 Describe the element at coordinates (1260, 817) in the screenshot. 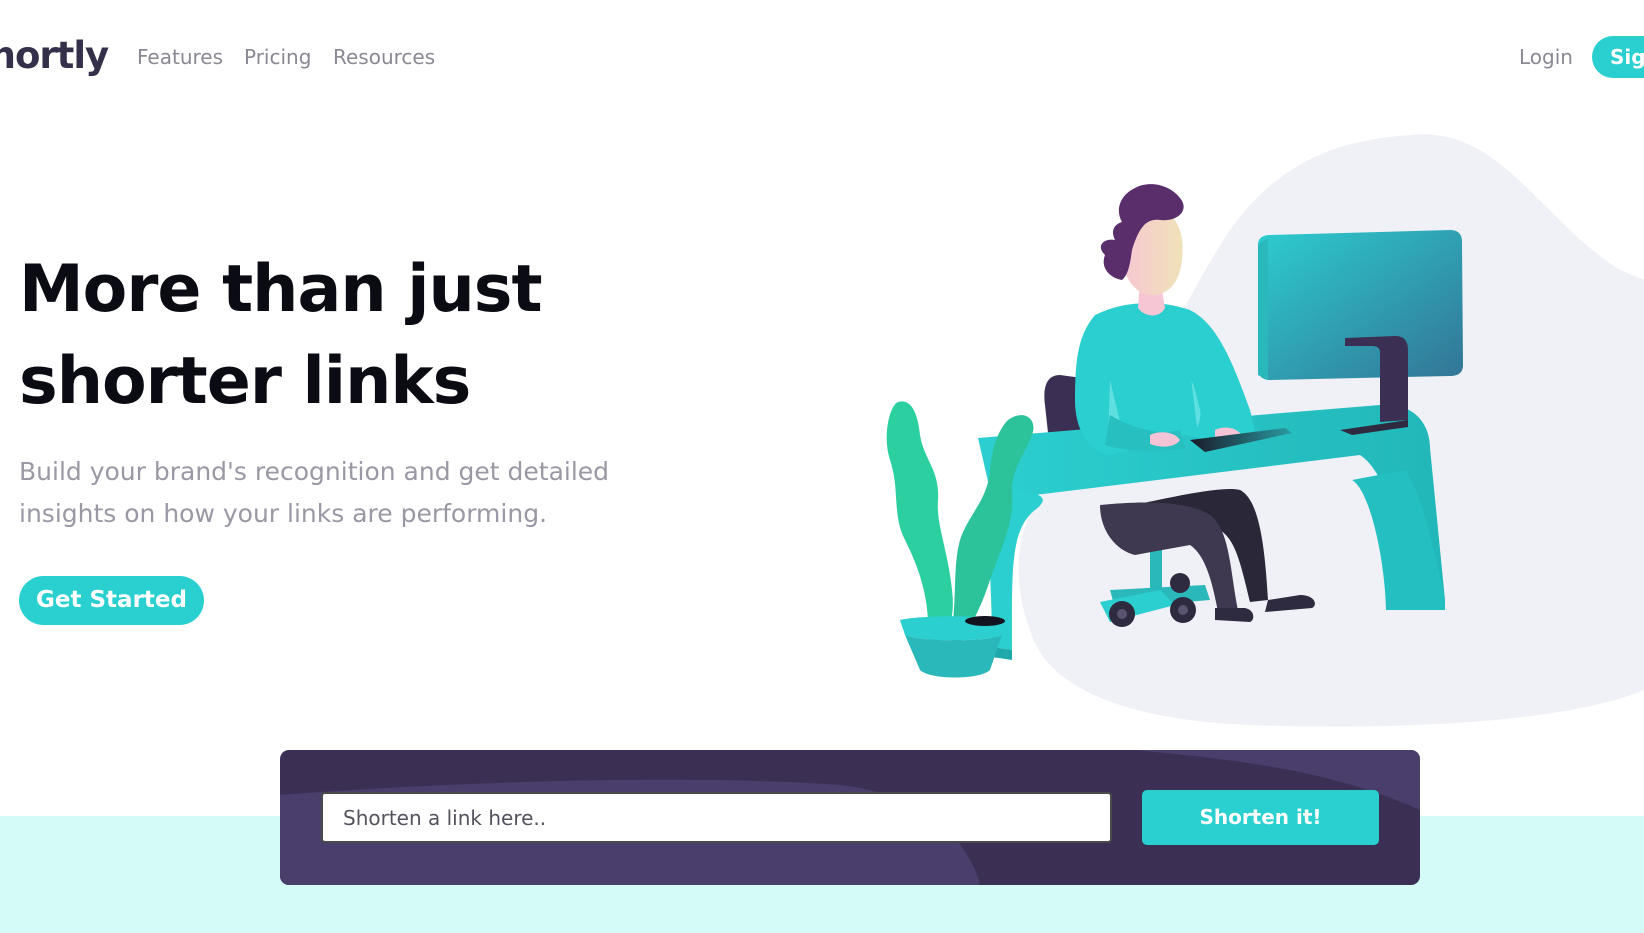

I see `shorten-button: Shorten it!` at that location.